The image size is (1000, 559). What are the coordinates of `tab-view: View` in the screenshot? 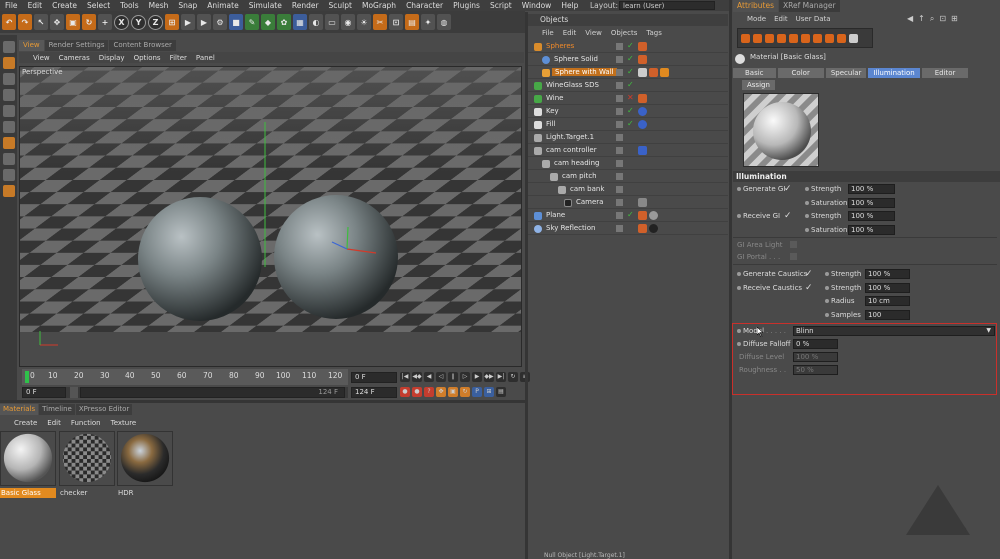 It's located at (31, 45).